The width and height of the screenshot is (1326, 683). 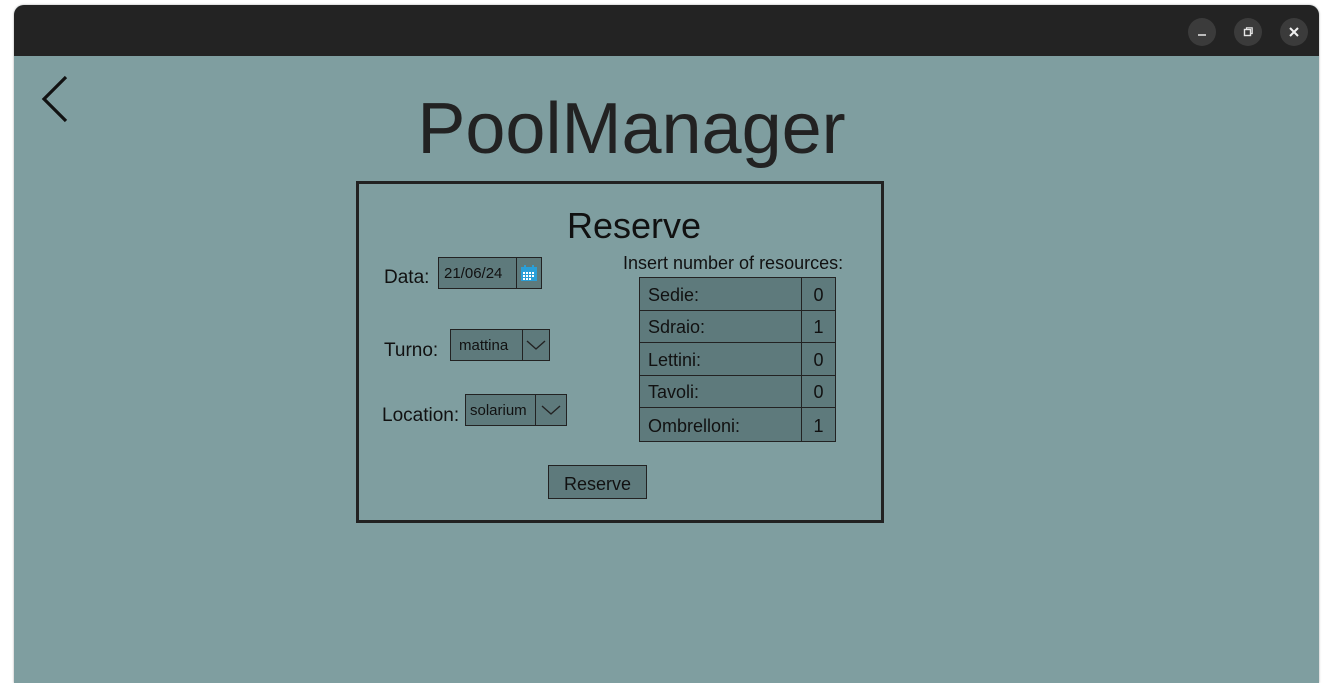 I want to click on resource-name: Ombrelloni:, so click(x=721, y=424).